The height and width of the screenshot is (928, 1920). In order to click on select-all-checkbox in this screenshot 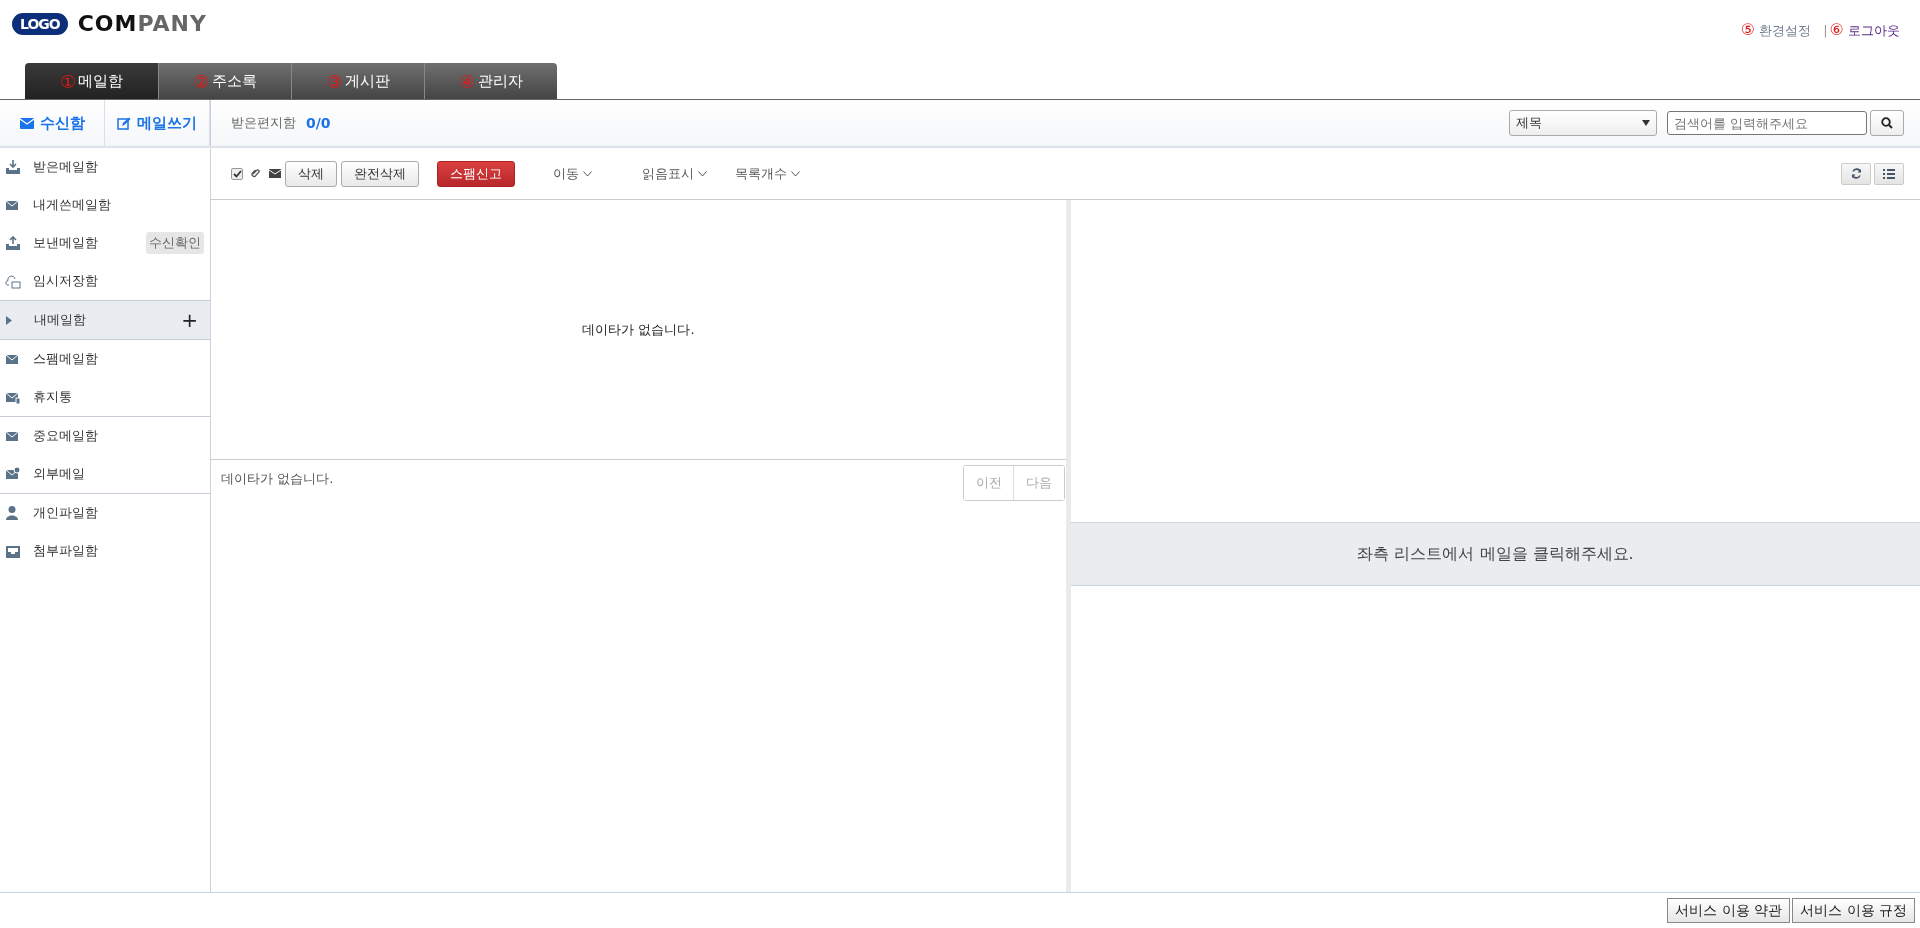, I will do `click(237, 173)`.